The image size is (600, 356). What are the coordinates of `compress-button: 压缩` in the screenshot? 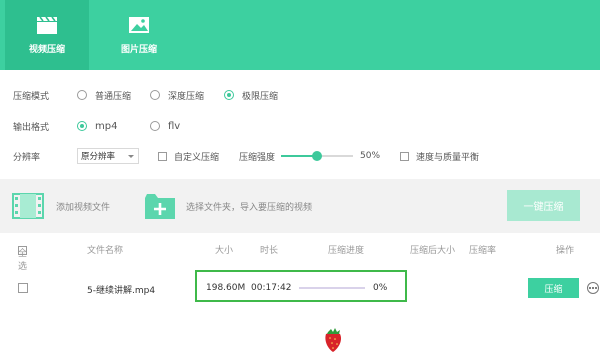 It's located at (553, 288).